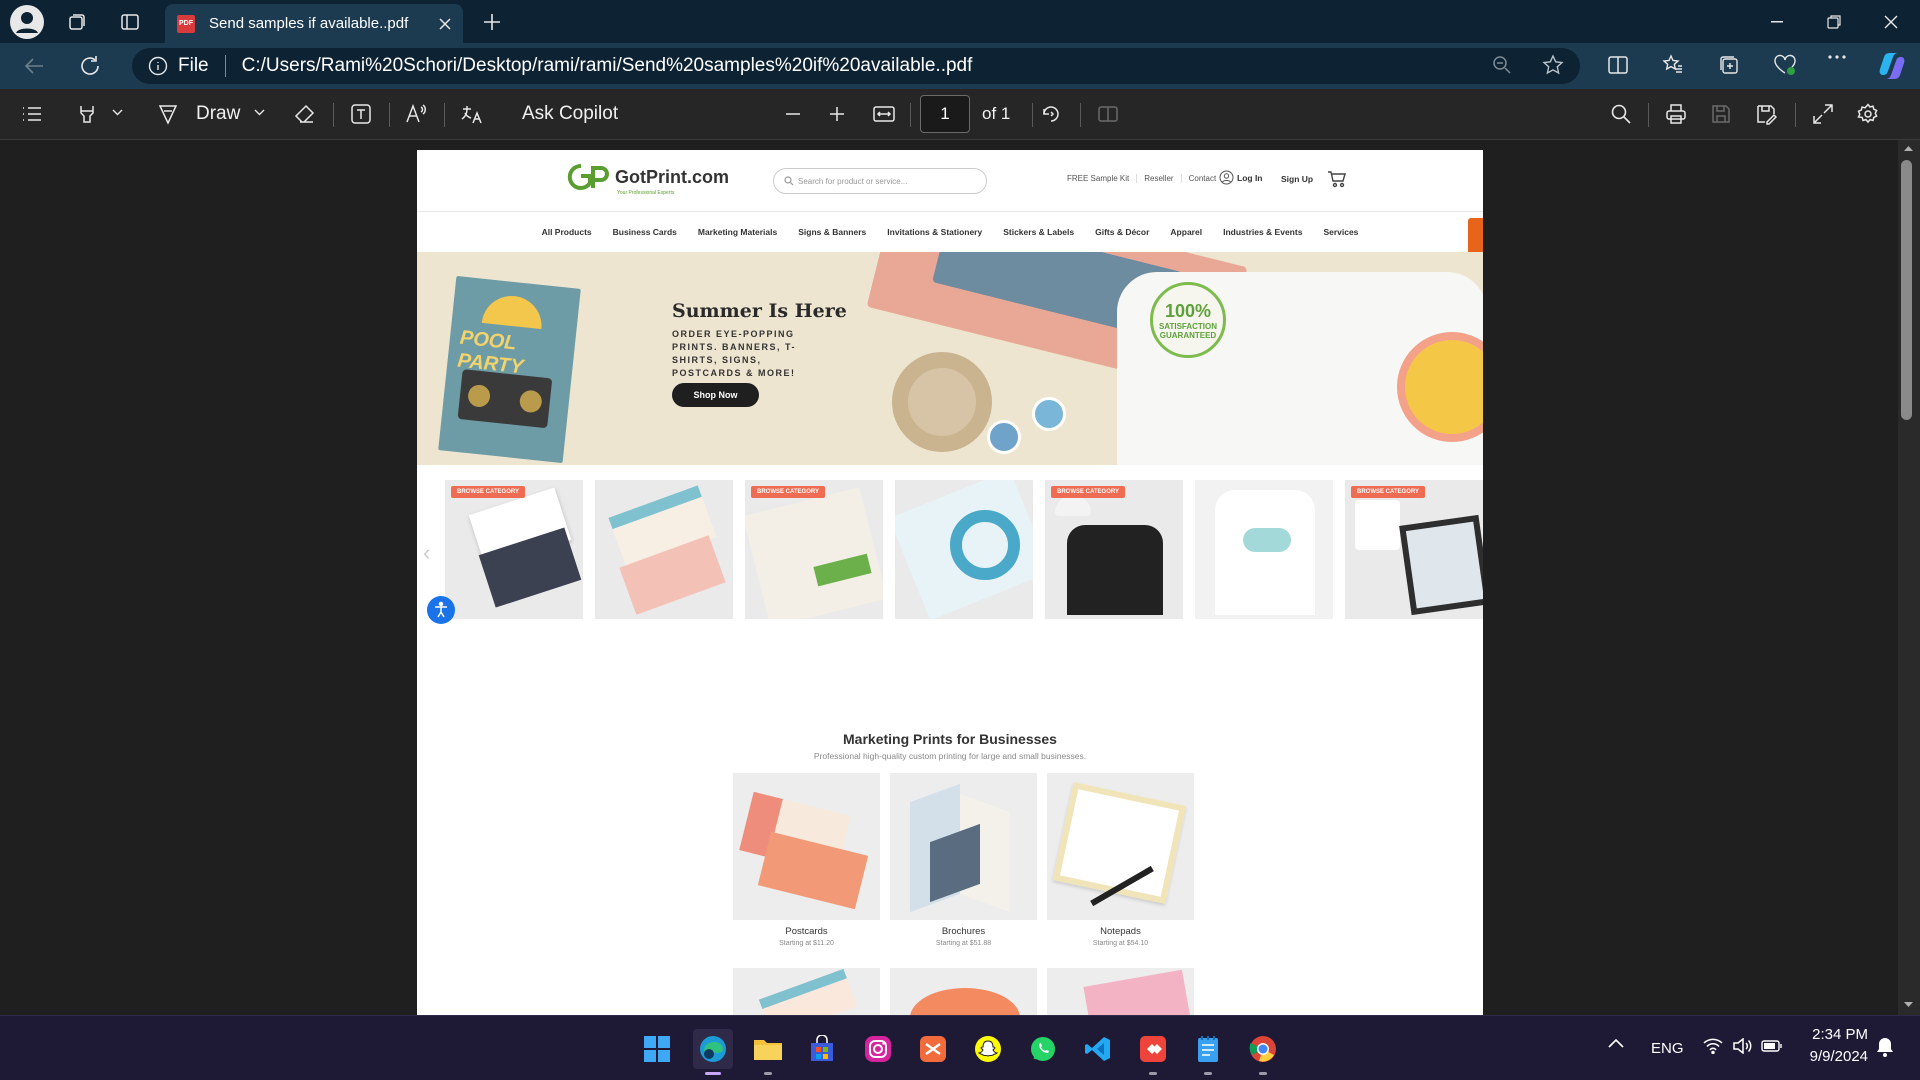 Image resolution: width=1920 pixels, height=1080 pixels. Describe the element at coordinates (837, 114) in the screenshot. I see `zoom-in-plus-icon` at that location.